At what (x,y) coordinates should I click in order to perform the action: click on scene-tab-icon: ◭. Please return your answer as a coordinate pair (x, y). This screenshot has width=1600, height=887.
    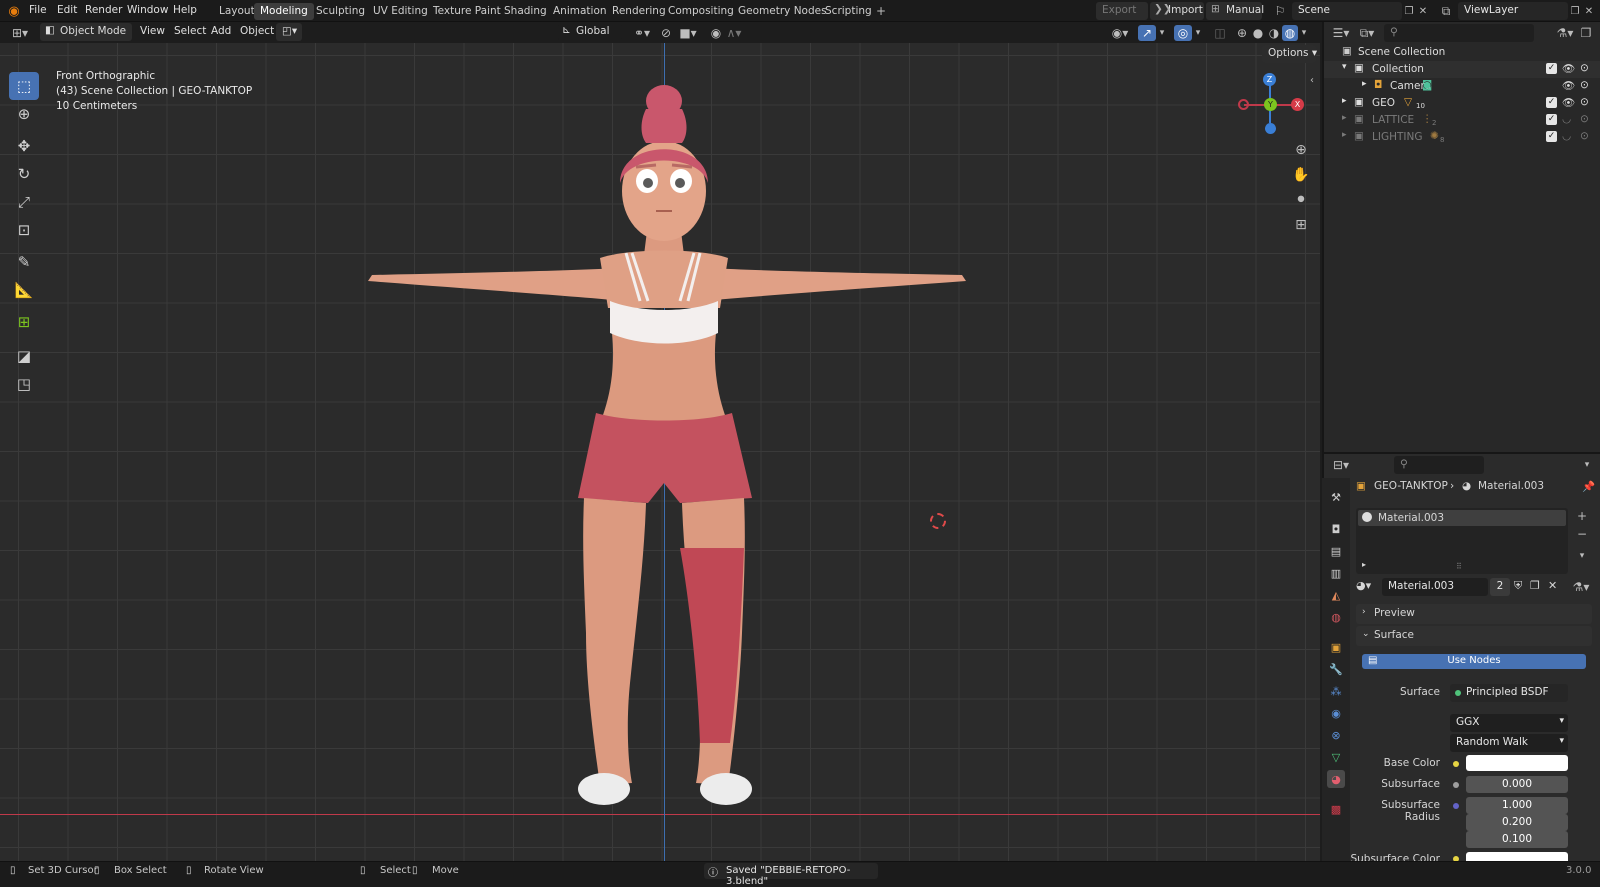
    Looking at the image, I should click on (1336, 595).